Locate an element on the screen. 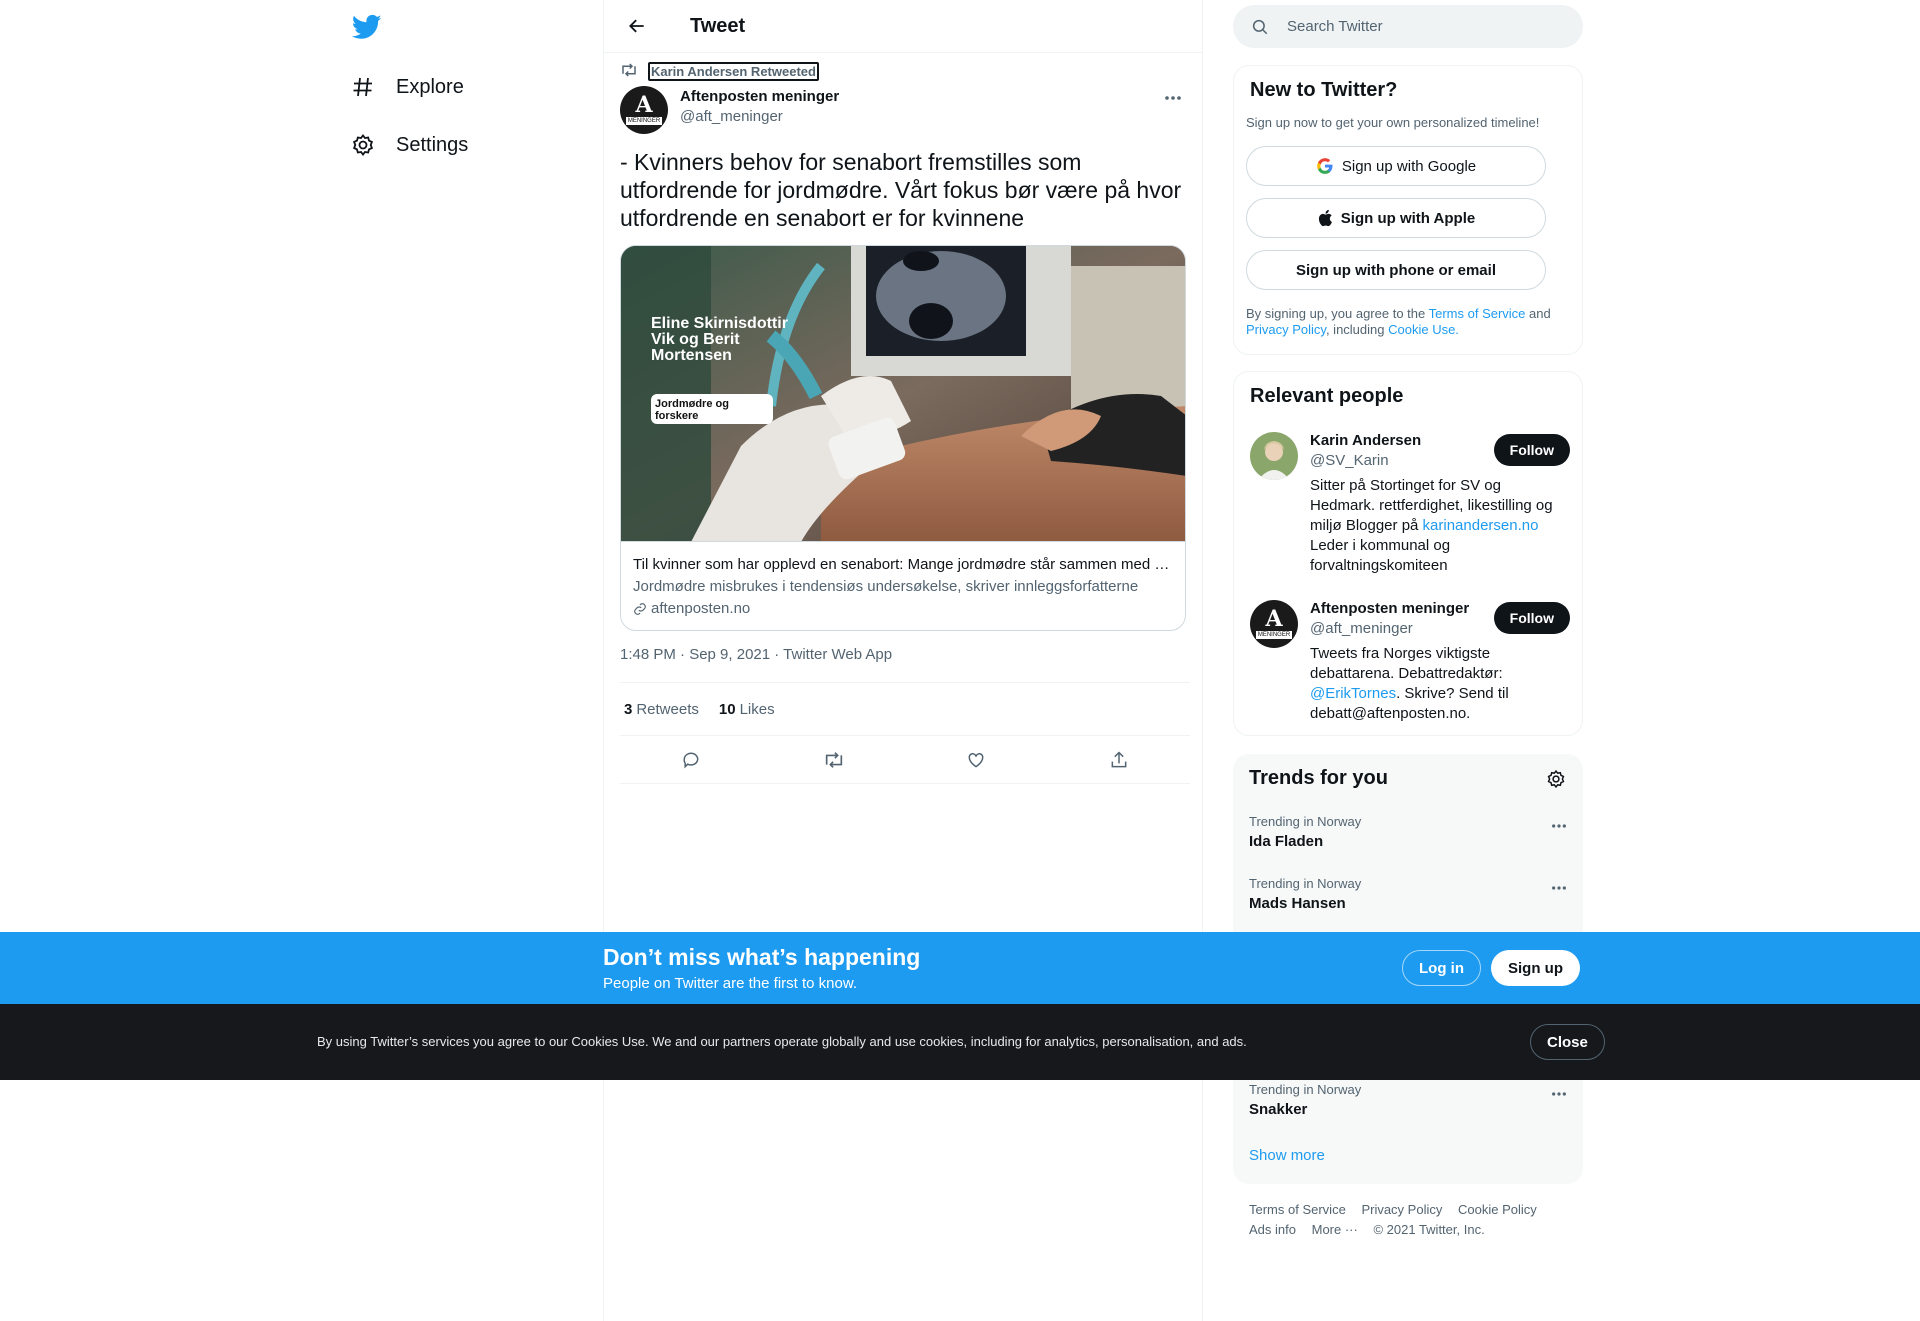  likes-stat: 10 Likes is located at coordinates (747, 709).